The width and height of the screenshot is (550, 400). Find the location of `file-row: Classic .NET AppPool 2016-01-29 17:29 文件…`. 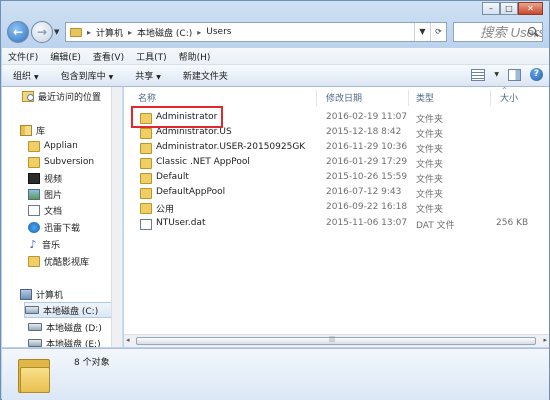

file-row: Classic .NET AppPool 2016-01-29 17:29 文件… is located at coordinates (339, 163).